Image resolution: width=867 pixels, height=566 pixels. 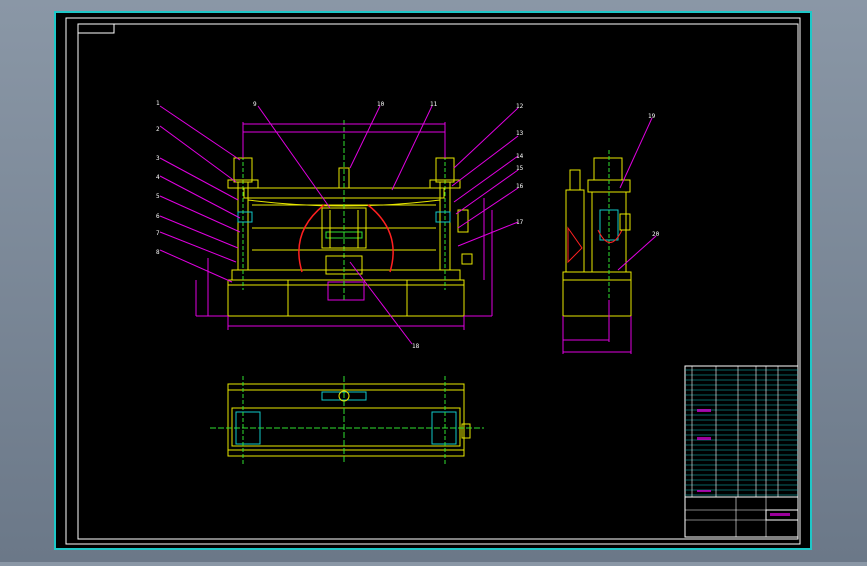 I want to click on part-label: 2, so click(x=158, y=129).